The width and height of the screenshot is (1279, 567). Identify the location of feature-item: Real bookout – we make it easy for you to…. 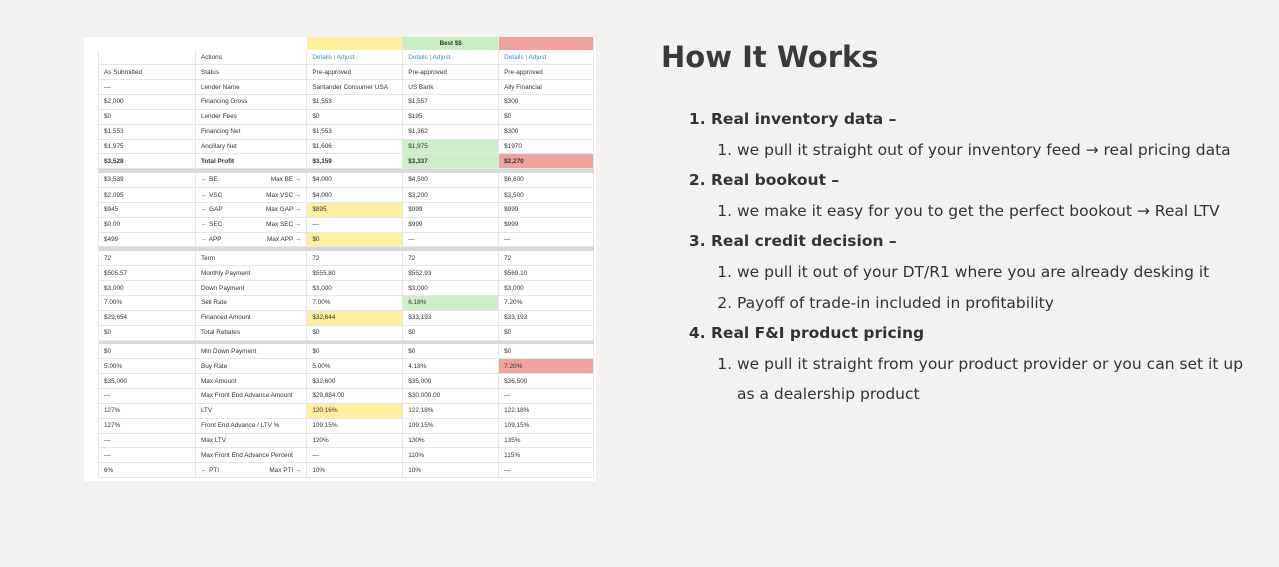
(986, 195).